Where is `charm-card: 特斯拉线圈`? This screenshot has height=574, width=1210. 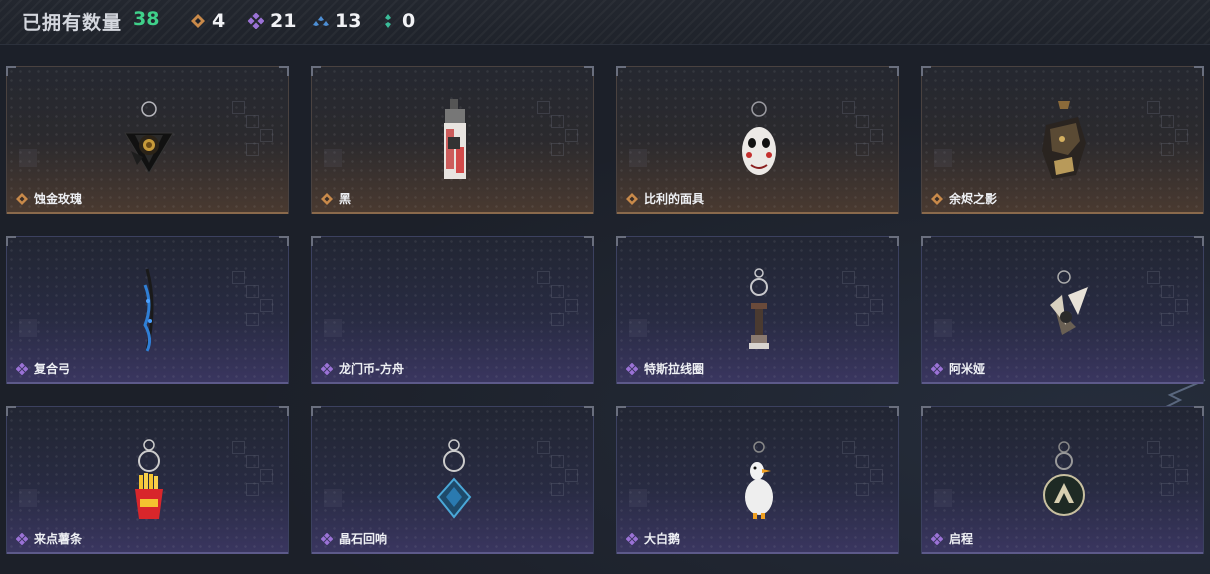 charm-card: 特斯拉线圈 is located at coordinates (757, 310).